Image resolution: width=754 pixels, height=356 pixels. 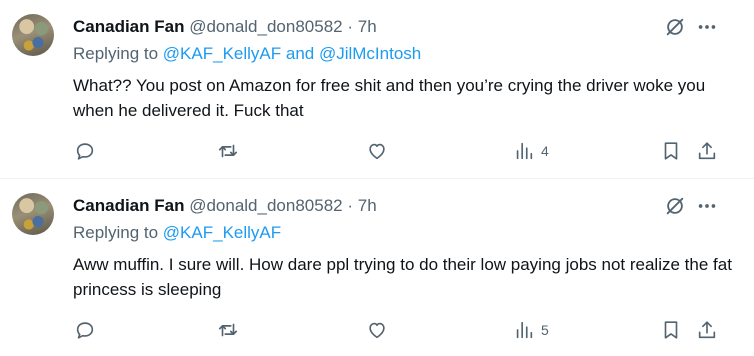 What do you see at coordinates (292, 53) in the screenshot?
I see `replying-mentions: @KAF_KellyAF and @JilMcIntosh` at bounding box center [292, 53].